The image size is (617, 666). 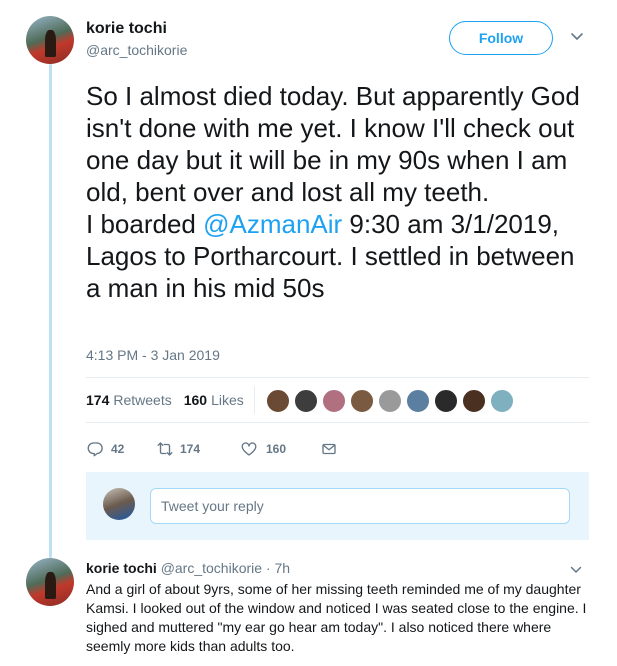 What do you see at coordinates (165, 449) in the screenshot?
I see `retweet-icon` at bounding box center [165, 449].